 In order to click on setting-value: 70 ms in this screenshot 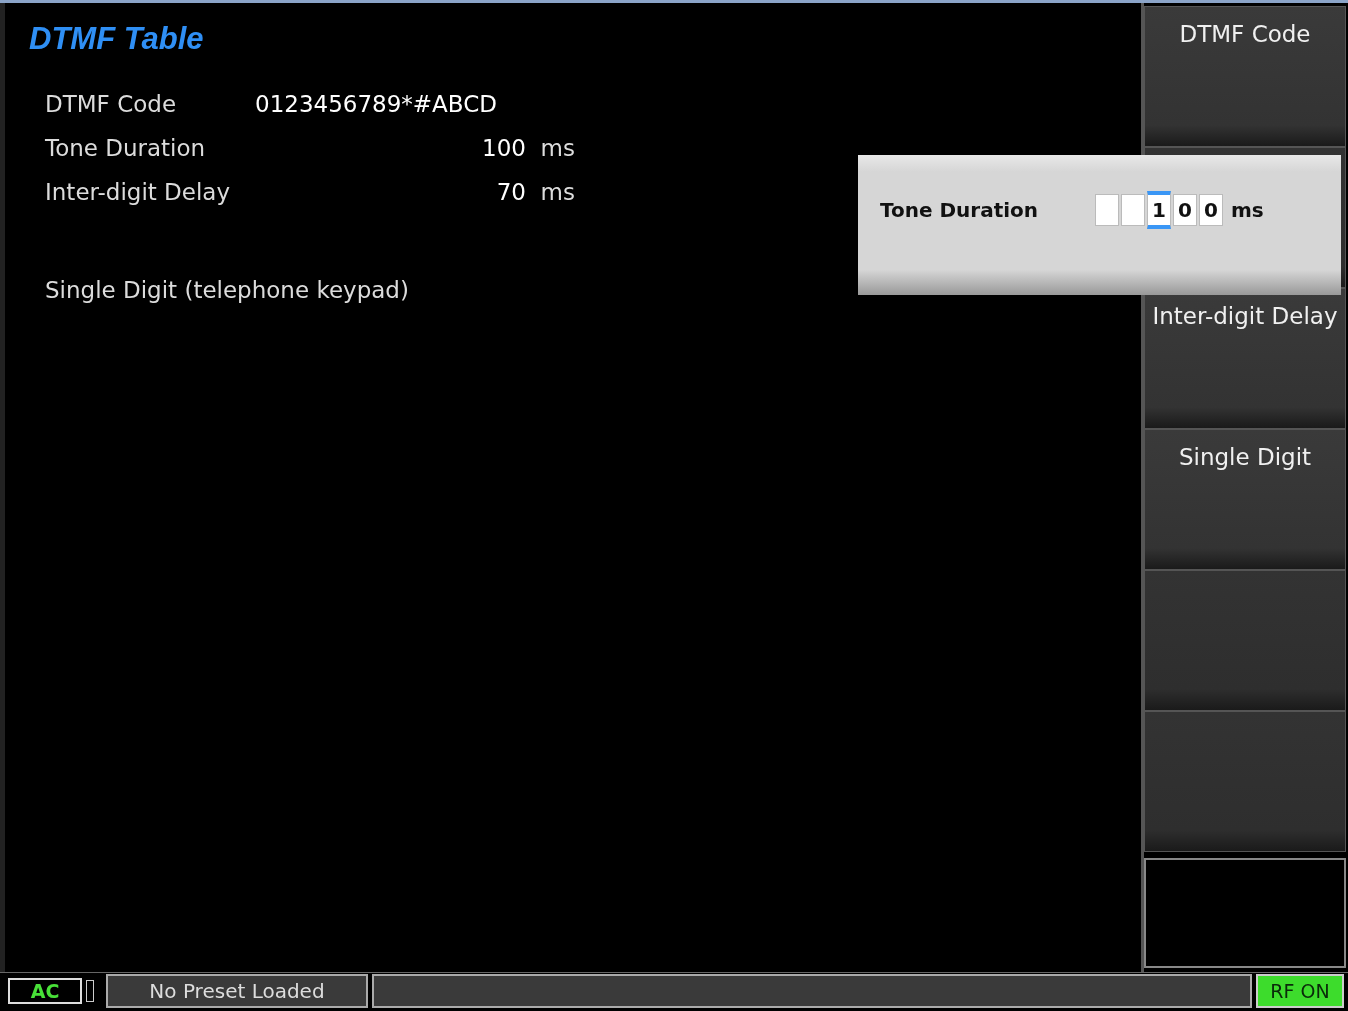, I will do `click(535, 192)`.